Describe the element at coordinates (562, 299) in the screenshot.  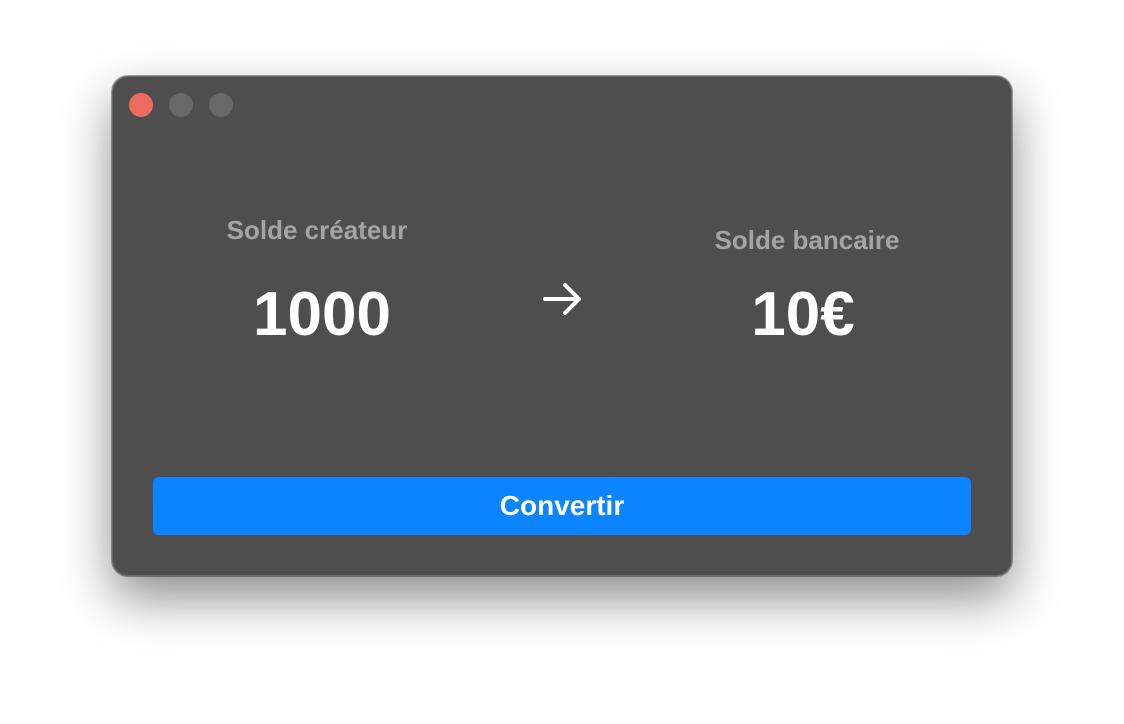
I see `arrow-right-icon` at that location.